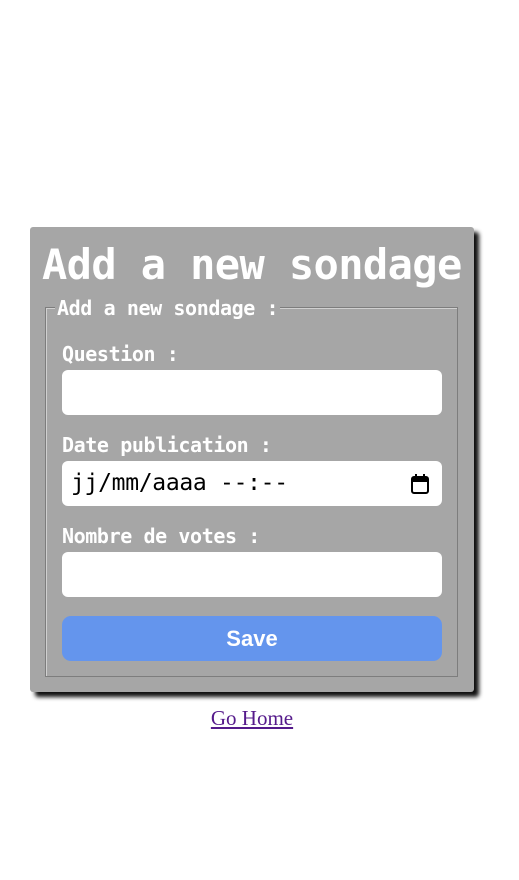 The image size is (519, 880). Describe the element at coordinates (168, 308) in the screenshot. I see `fieldset-legend: Add a new sondage :` at that location.